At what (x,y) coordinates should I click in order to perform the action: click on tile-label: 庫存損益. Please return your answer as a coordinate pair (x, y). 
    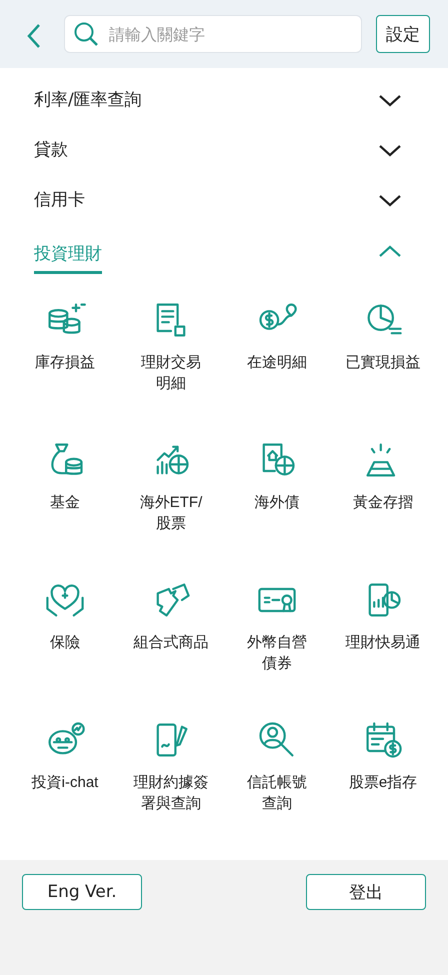
    Looking at the image, I should click on (65, 363).